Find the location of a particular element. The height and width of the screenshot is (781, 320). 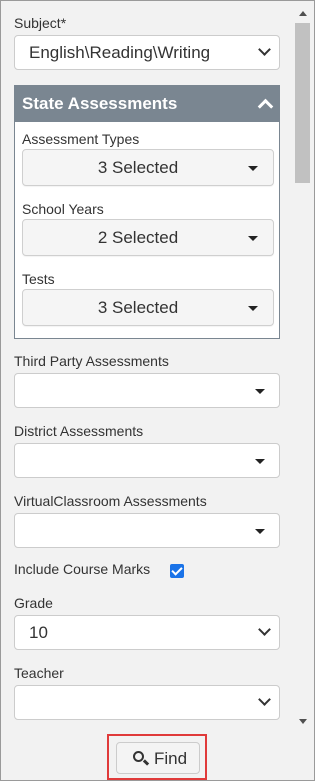

state-assessments-header: State Assessments is located at coordinates (147, 104).